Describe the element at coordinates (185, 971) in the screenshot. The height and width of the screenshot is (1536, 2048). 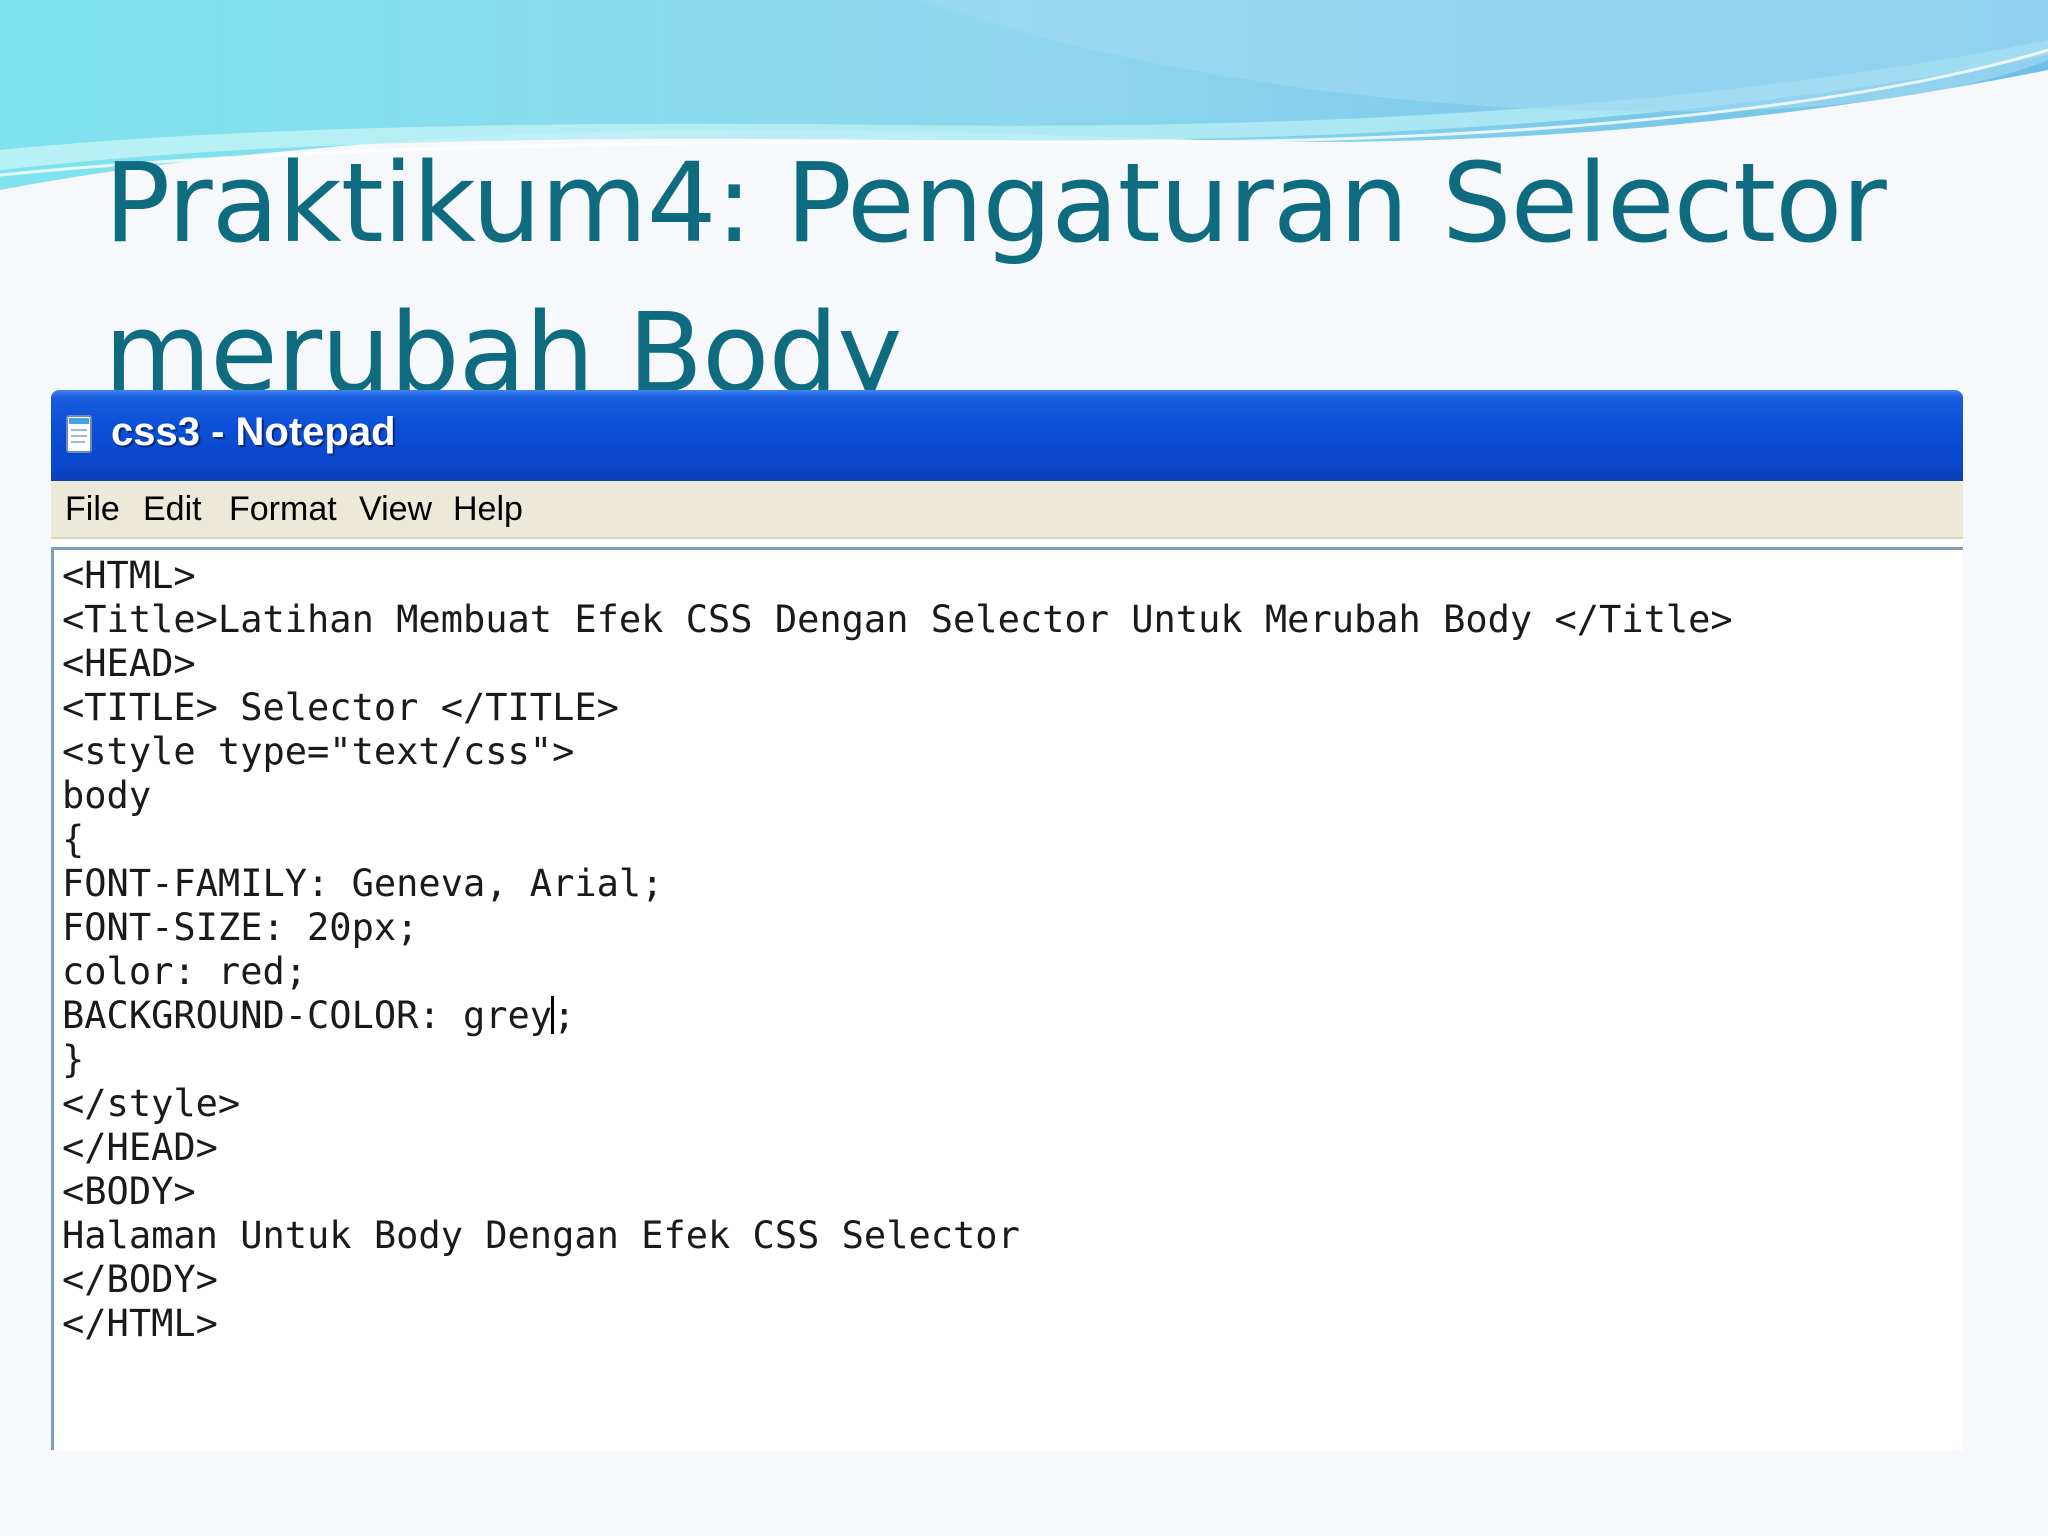
I see `code-line: color: red;` at that location.